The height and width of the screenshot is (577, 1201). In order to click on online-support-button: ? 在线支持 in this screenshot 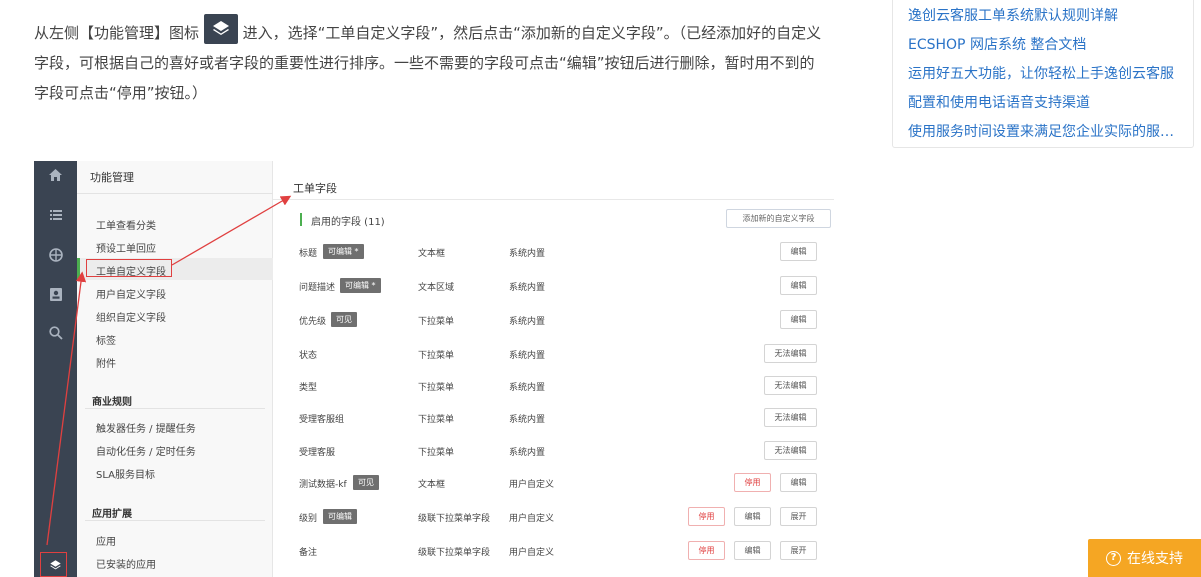, I will do `click(1144, 558)`.